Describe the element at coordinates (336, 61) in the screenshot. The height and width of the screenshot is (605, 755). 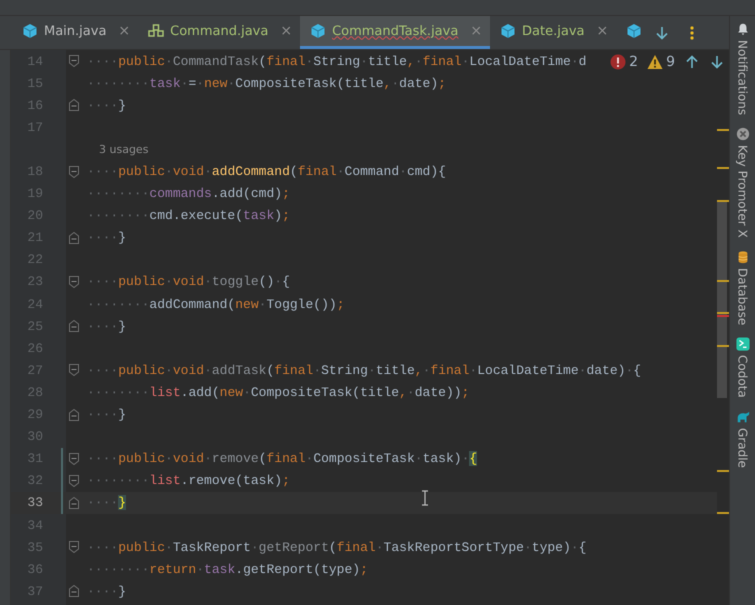
I see `code-line: ····public·CommandTask(final·String·title,·final·LocalDateTime·d` at that location.